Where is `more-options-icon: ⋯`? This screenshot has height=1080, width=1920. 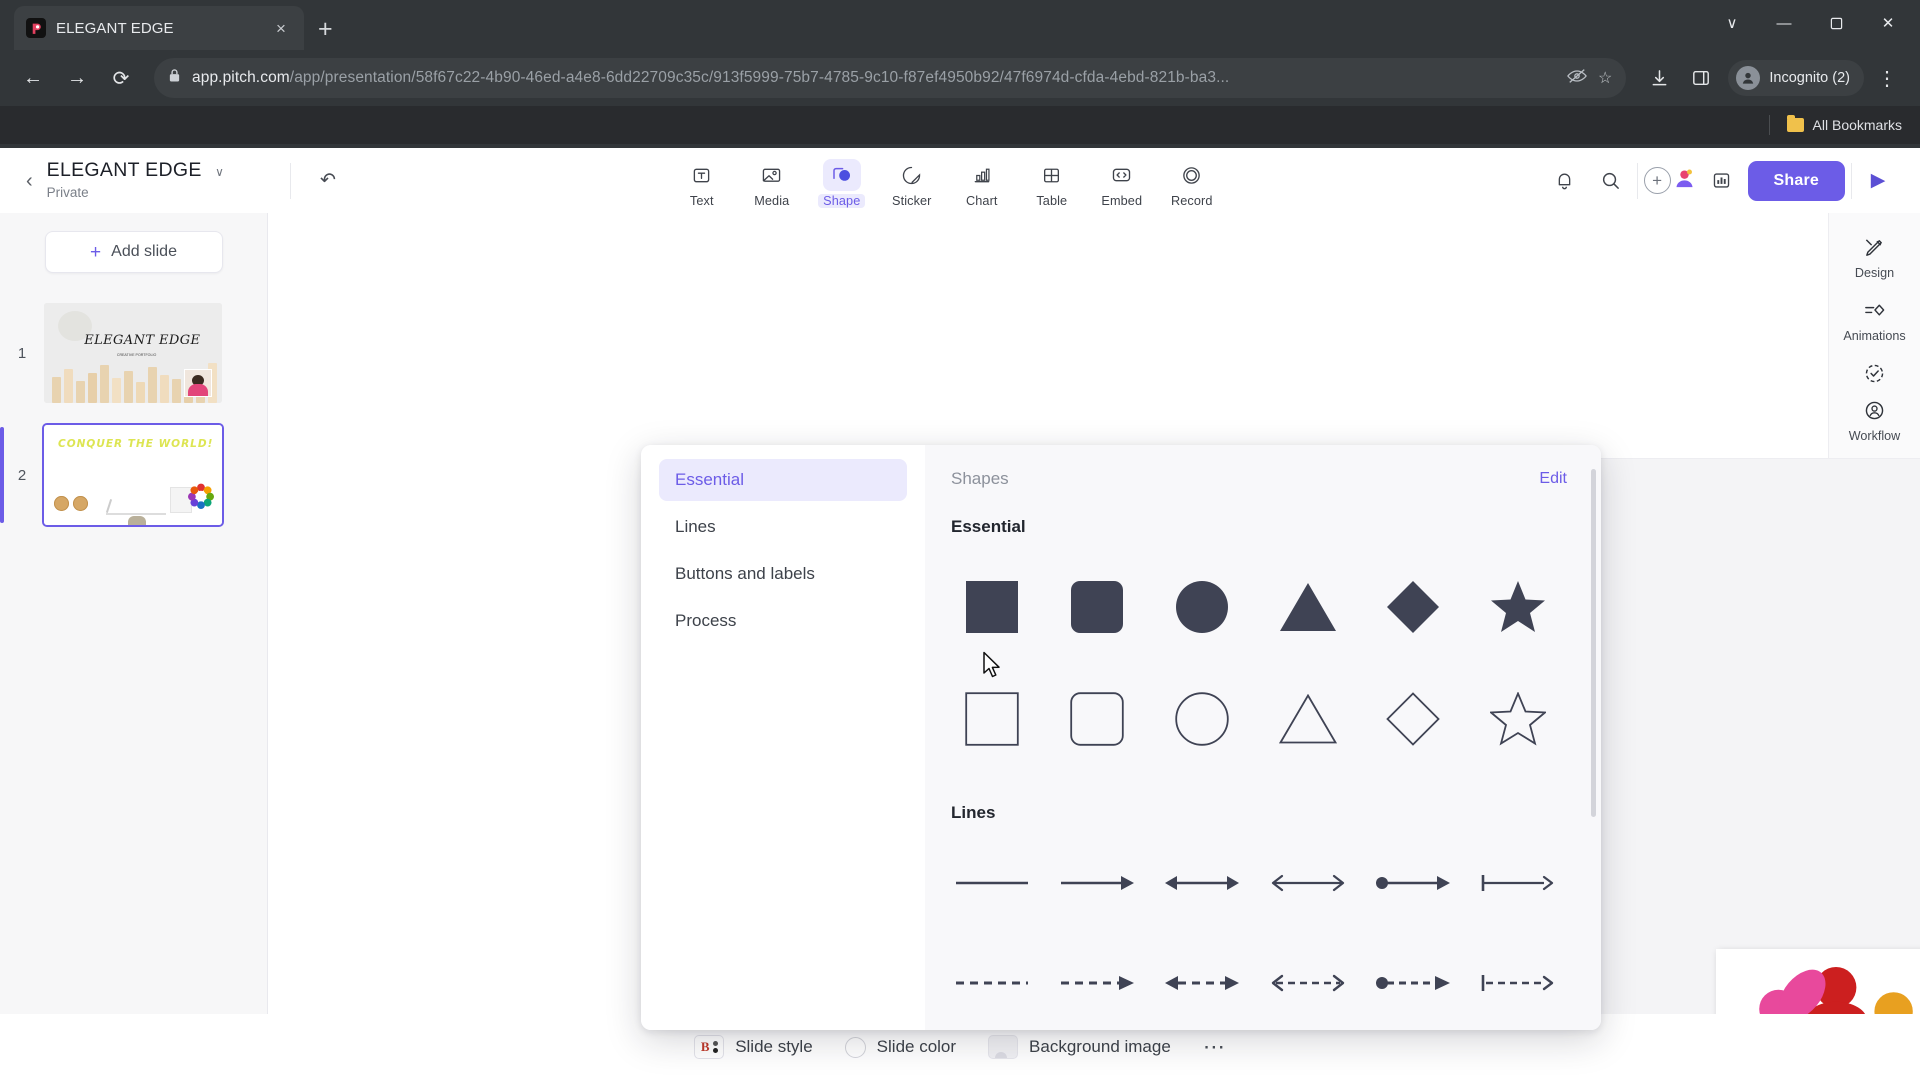 more-options-icon: ⋯ is located at coordinates (1214, 1047).